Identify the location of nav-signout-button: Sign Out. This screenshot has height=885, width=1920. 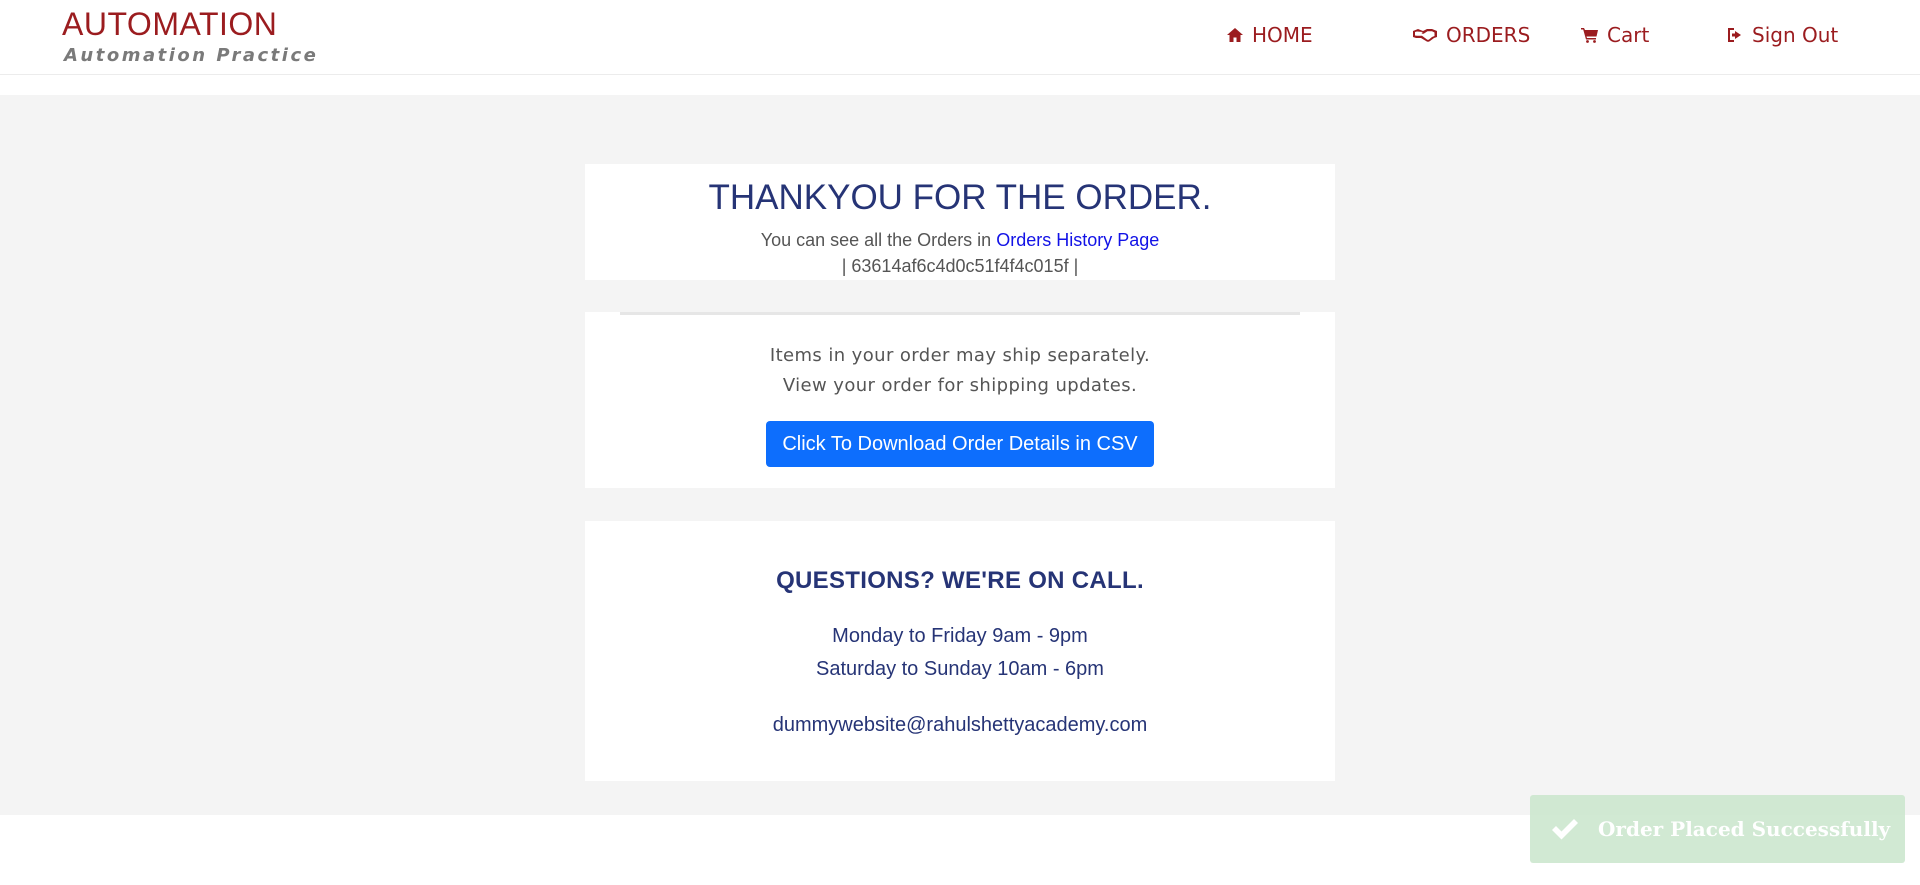
(1782, 35).